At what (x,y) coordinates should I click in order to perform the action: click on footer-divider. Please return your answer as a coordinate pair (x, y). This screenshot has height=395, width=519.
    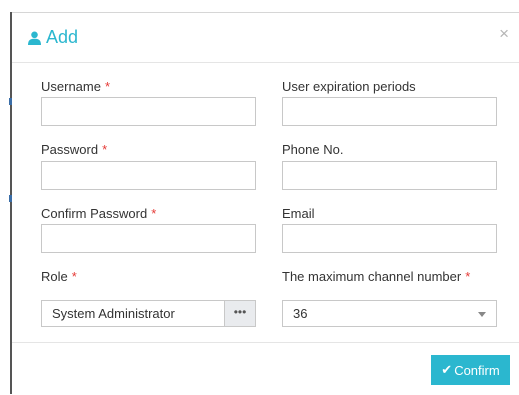
    Looking at the image, I should click on (265, 342).